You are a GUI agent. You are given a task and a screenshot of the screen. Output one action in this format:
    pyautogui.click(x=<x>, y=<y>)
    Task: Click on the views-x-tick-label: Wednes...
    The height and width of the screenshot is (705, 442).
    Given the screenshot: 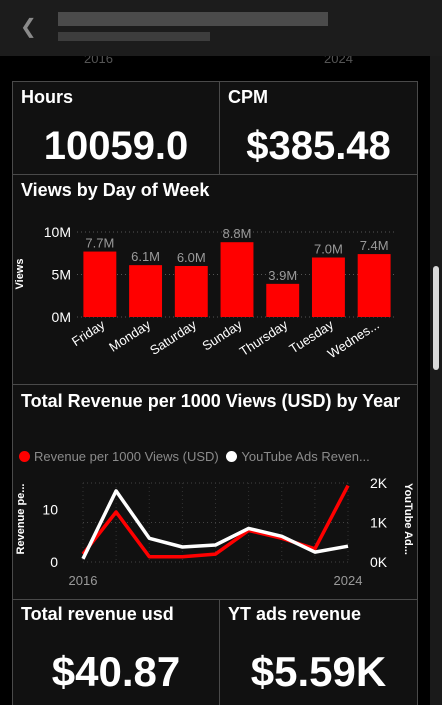 What is the action you would take?
    pyautogui.click(x=353, y=339)
    